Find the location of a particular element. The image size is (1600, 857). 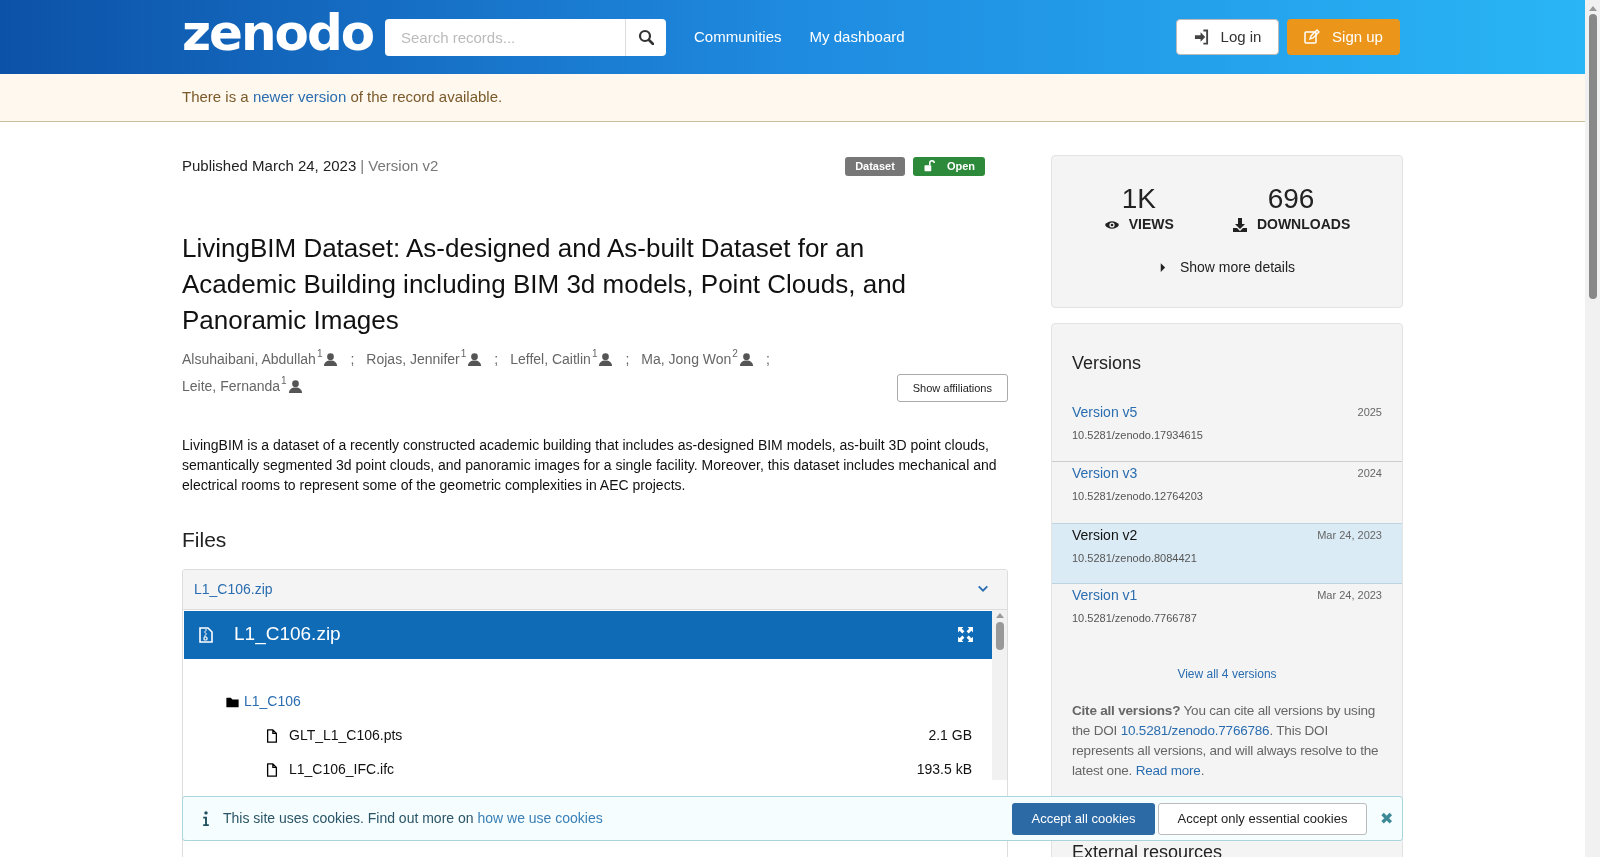

creator-link: Ma, Jong Won is located at coordinates (686, 359).